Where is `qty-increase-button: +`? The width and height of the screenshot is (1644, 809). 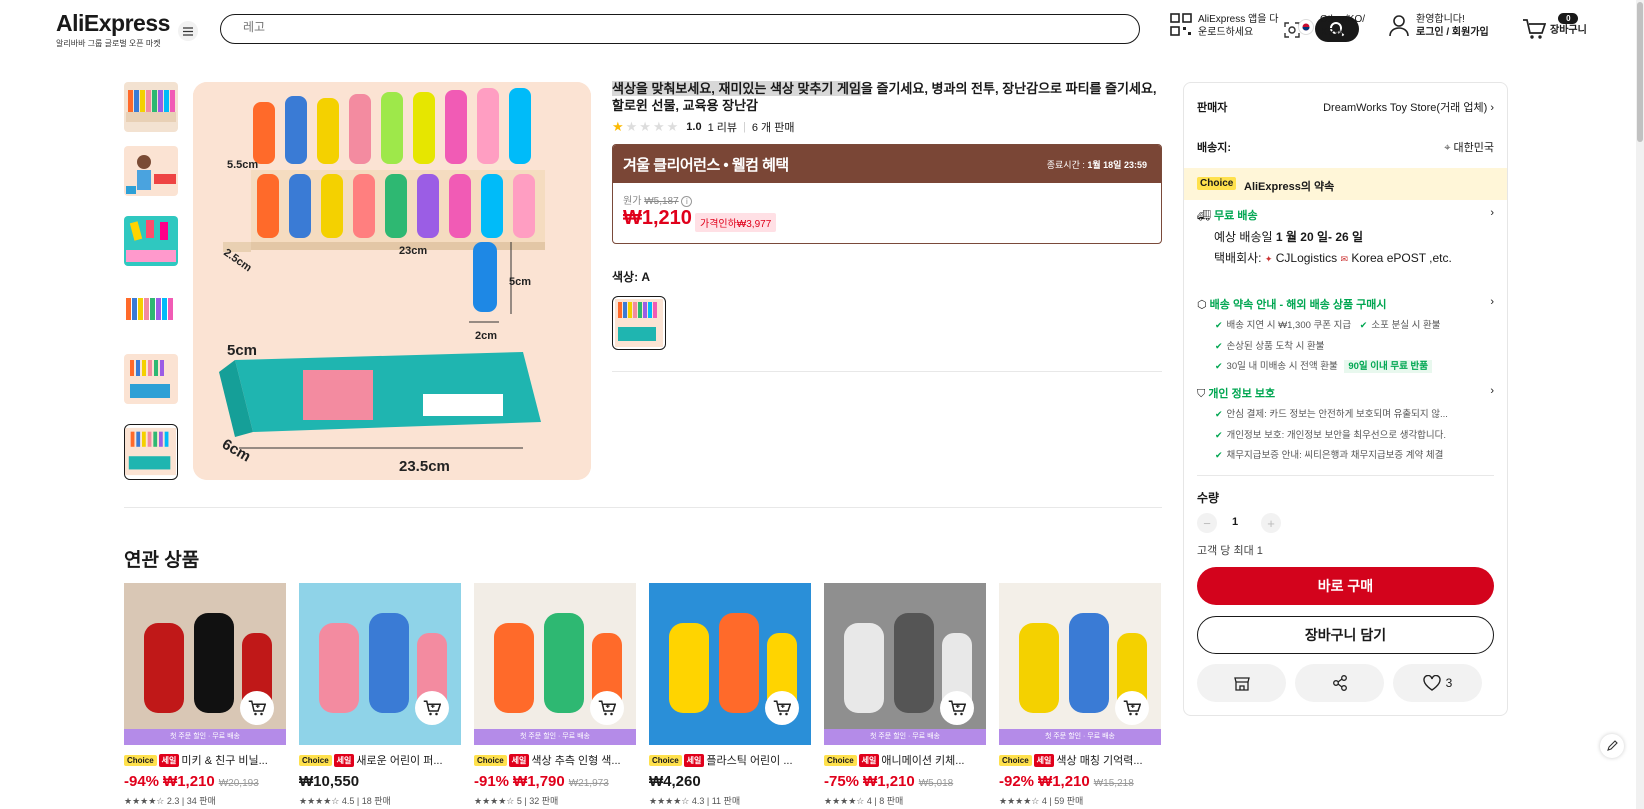 qty-increase-button: + is located at coordinates (1271, 523).